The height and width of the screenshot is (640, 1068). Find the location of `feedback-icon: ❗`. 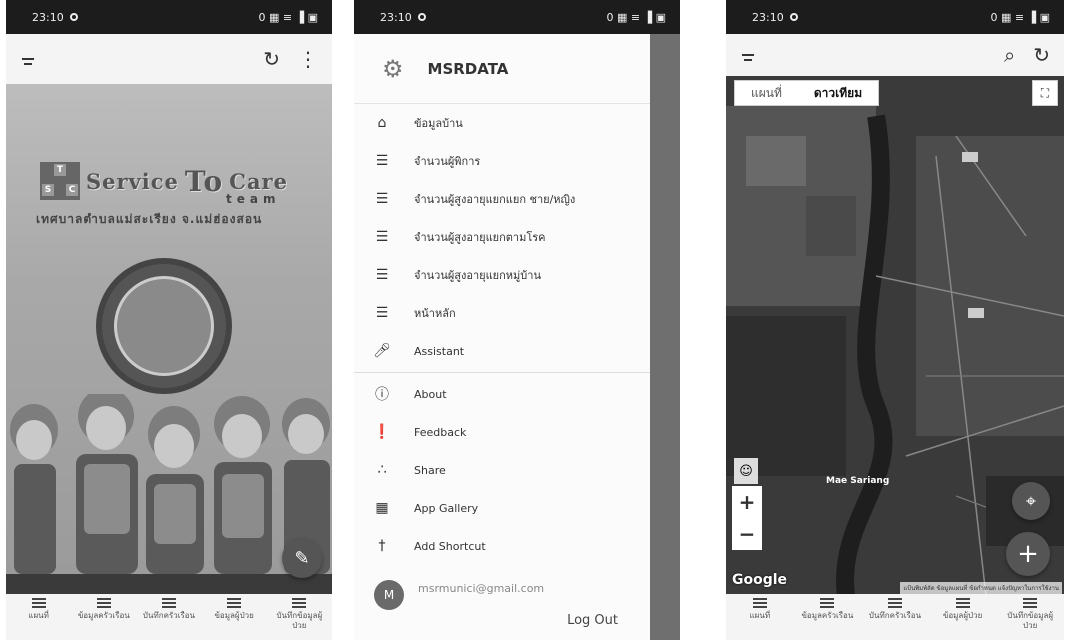

feedback-icon: ❗ is located at coordinates (382, 432).